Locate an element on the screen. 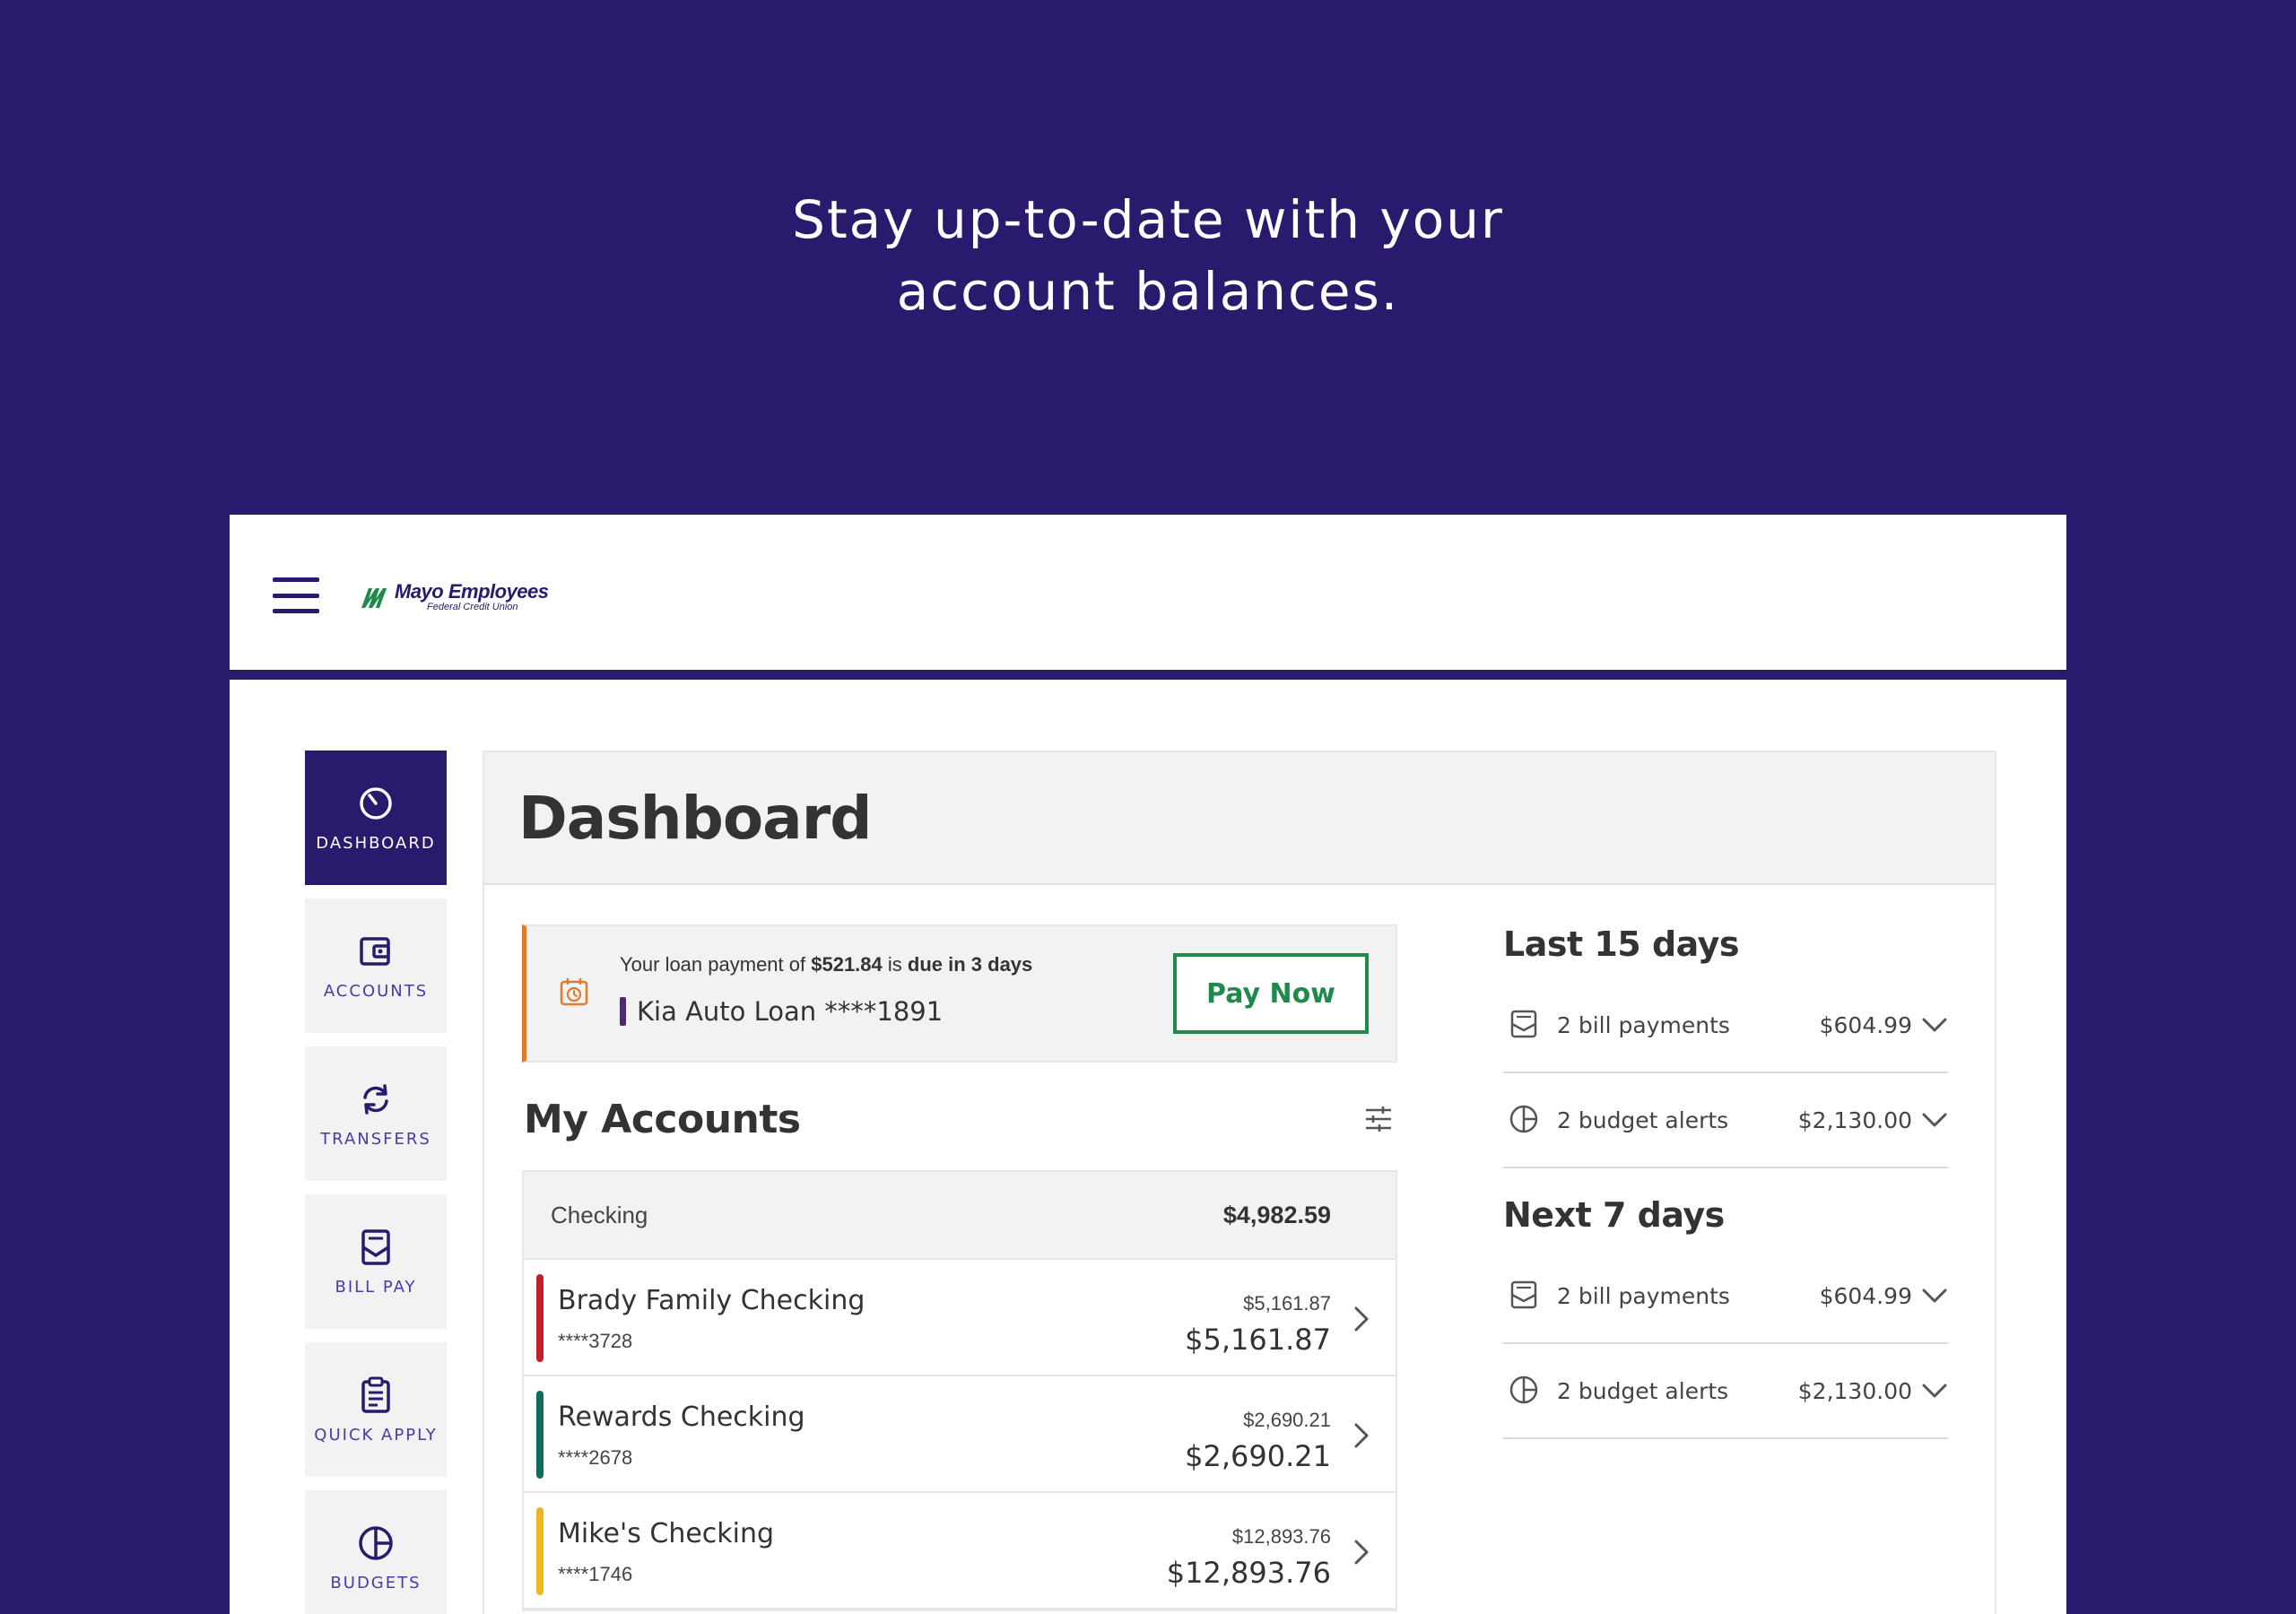  nav-bill-pay: BILL PAY is located at coordinates (376, 1261).